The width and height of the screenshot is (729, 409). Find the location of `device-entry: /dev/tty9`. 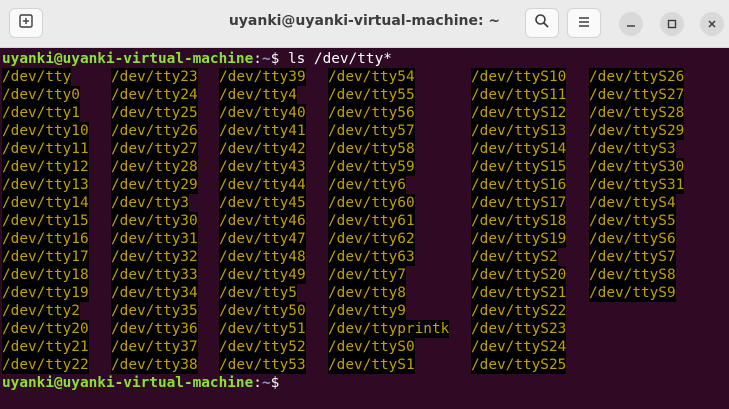

device-entry: /dev/tty9 is located at coordinates (367, 311).